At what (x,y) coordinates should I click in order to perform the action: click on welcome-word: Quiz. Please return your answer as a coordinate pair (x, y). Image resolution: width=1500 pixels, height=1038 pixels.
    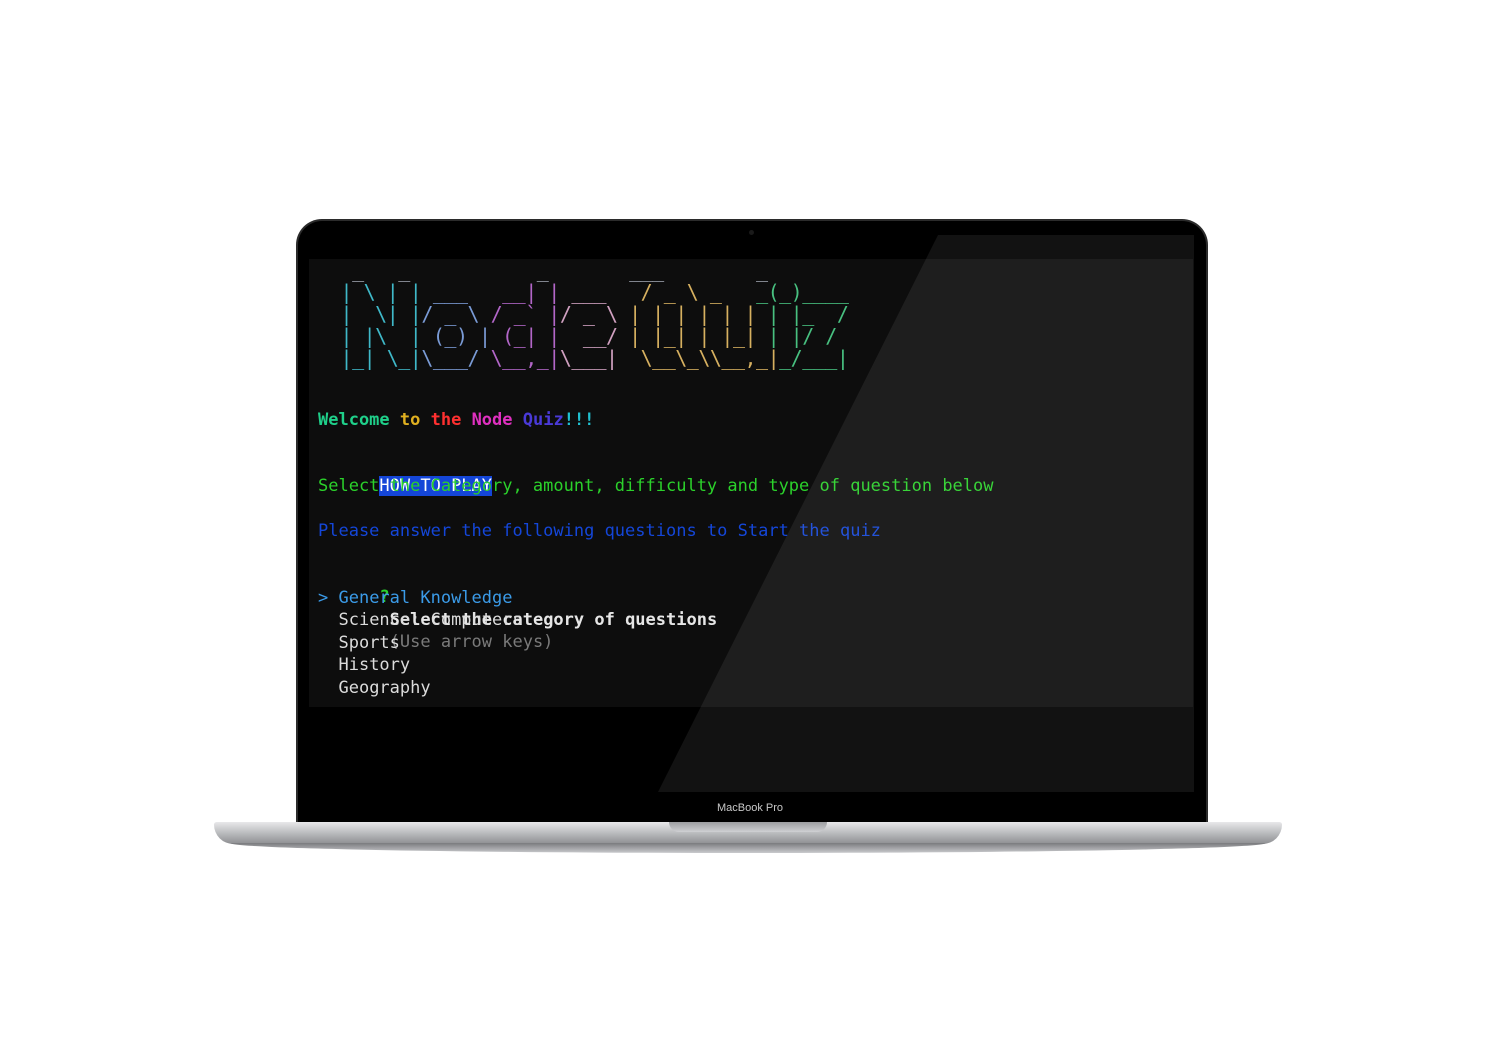
    Looking at the image, I should click on (543, 420).